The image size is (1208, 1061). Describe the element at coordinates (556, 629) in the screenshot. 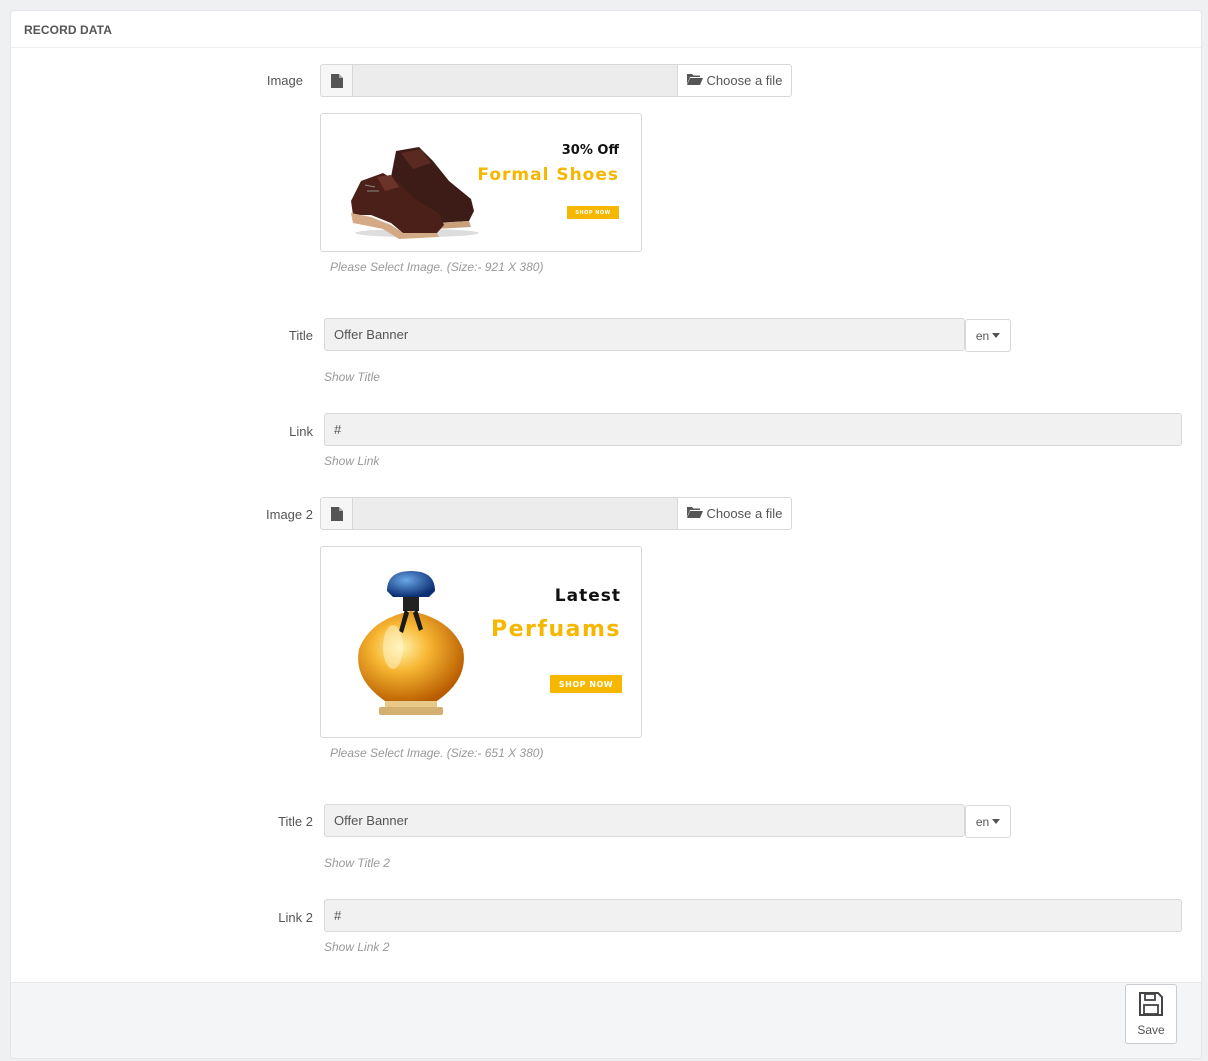

I see `promo-line2: Perfuams` at that location.